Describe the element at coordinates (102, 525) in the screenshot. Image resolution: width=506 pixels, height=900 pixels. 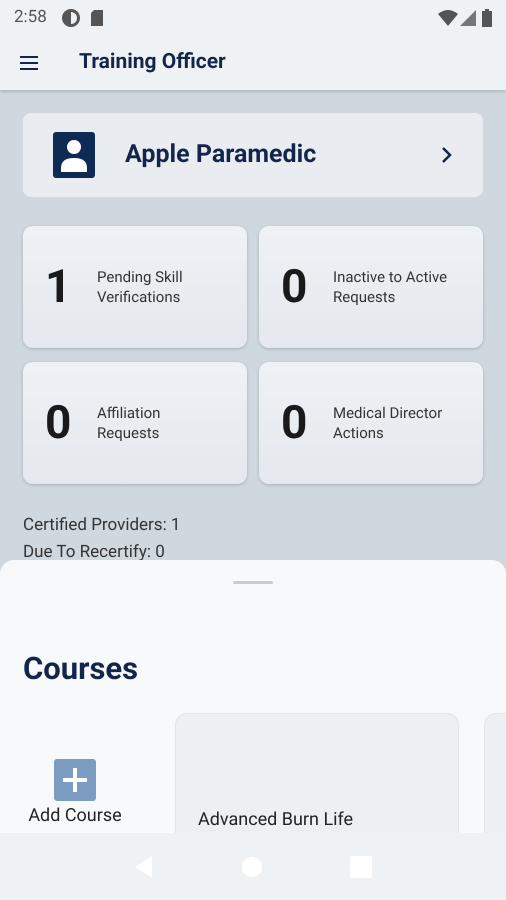
I see `summary-text: Certified Providers: 1` at that location.